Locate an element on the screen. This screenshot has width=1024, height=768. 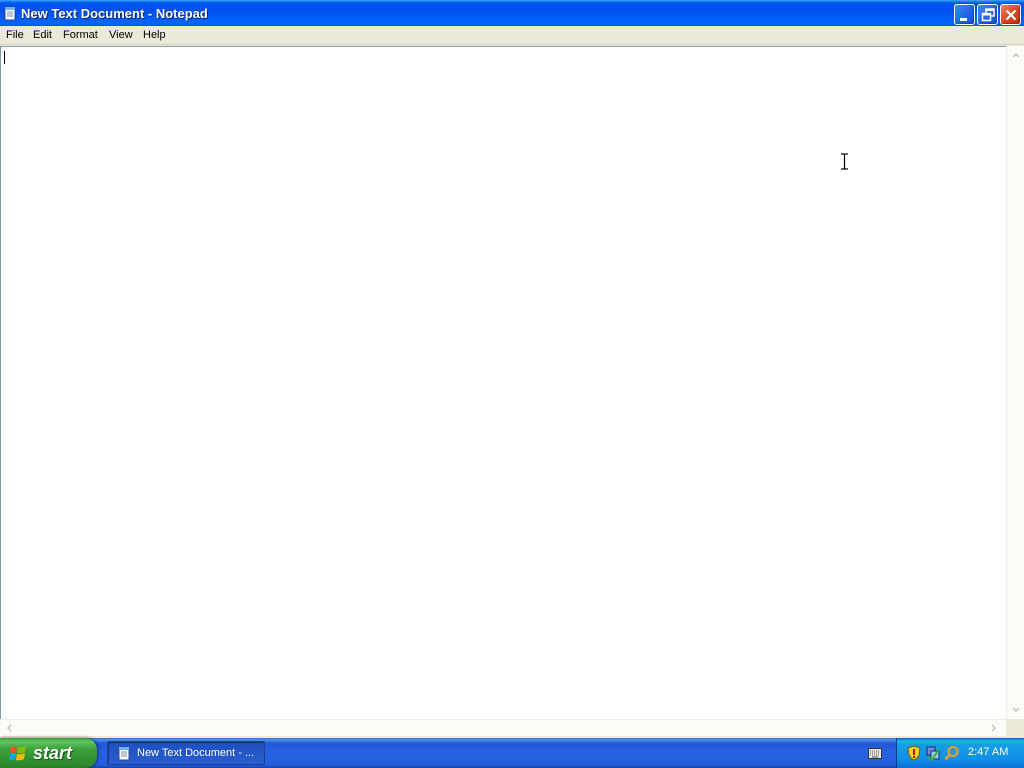
scroll-down-arrow-icon is located at coordinates (1016, 710).